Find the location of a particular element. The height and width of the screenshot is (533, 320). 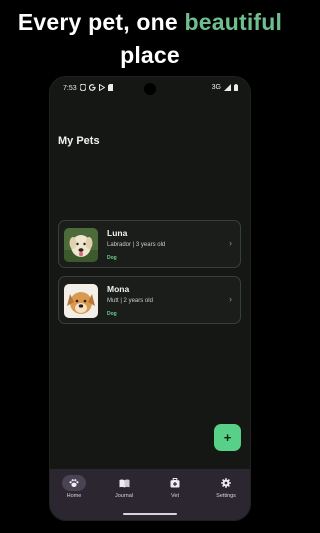

gear-icon is located at coordinates (226, 483).